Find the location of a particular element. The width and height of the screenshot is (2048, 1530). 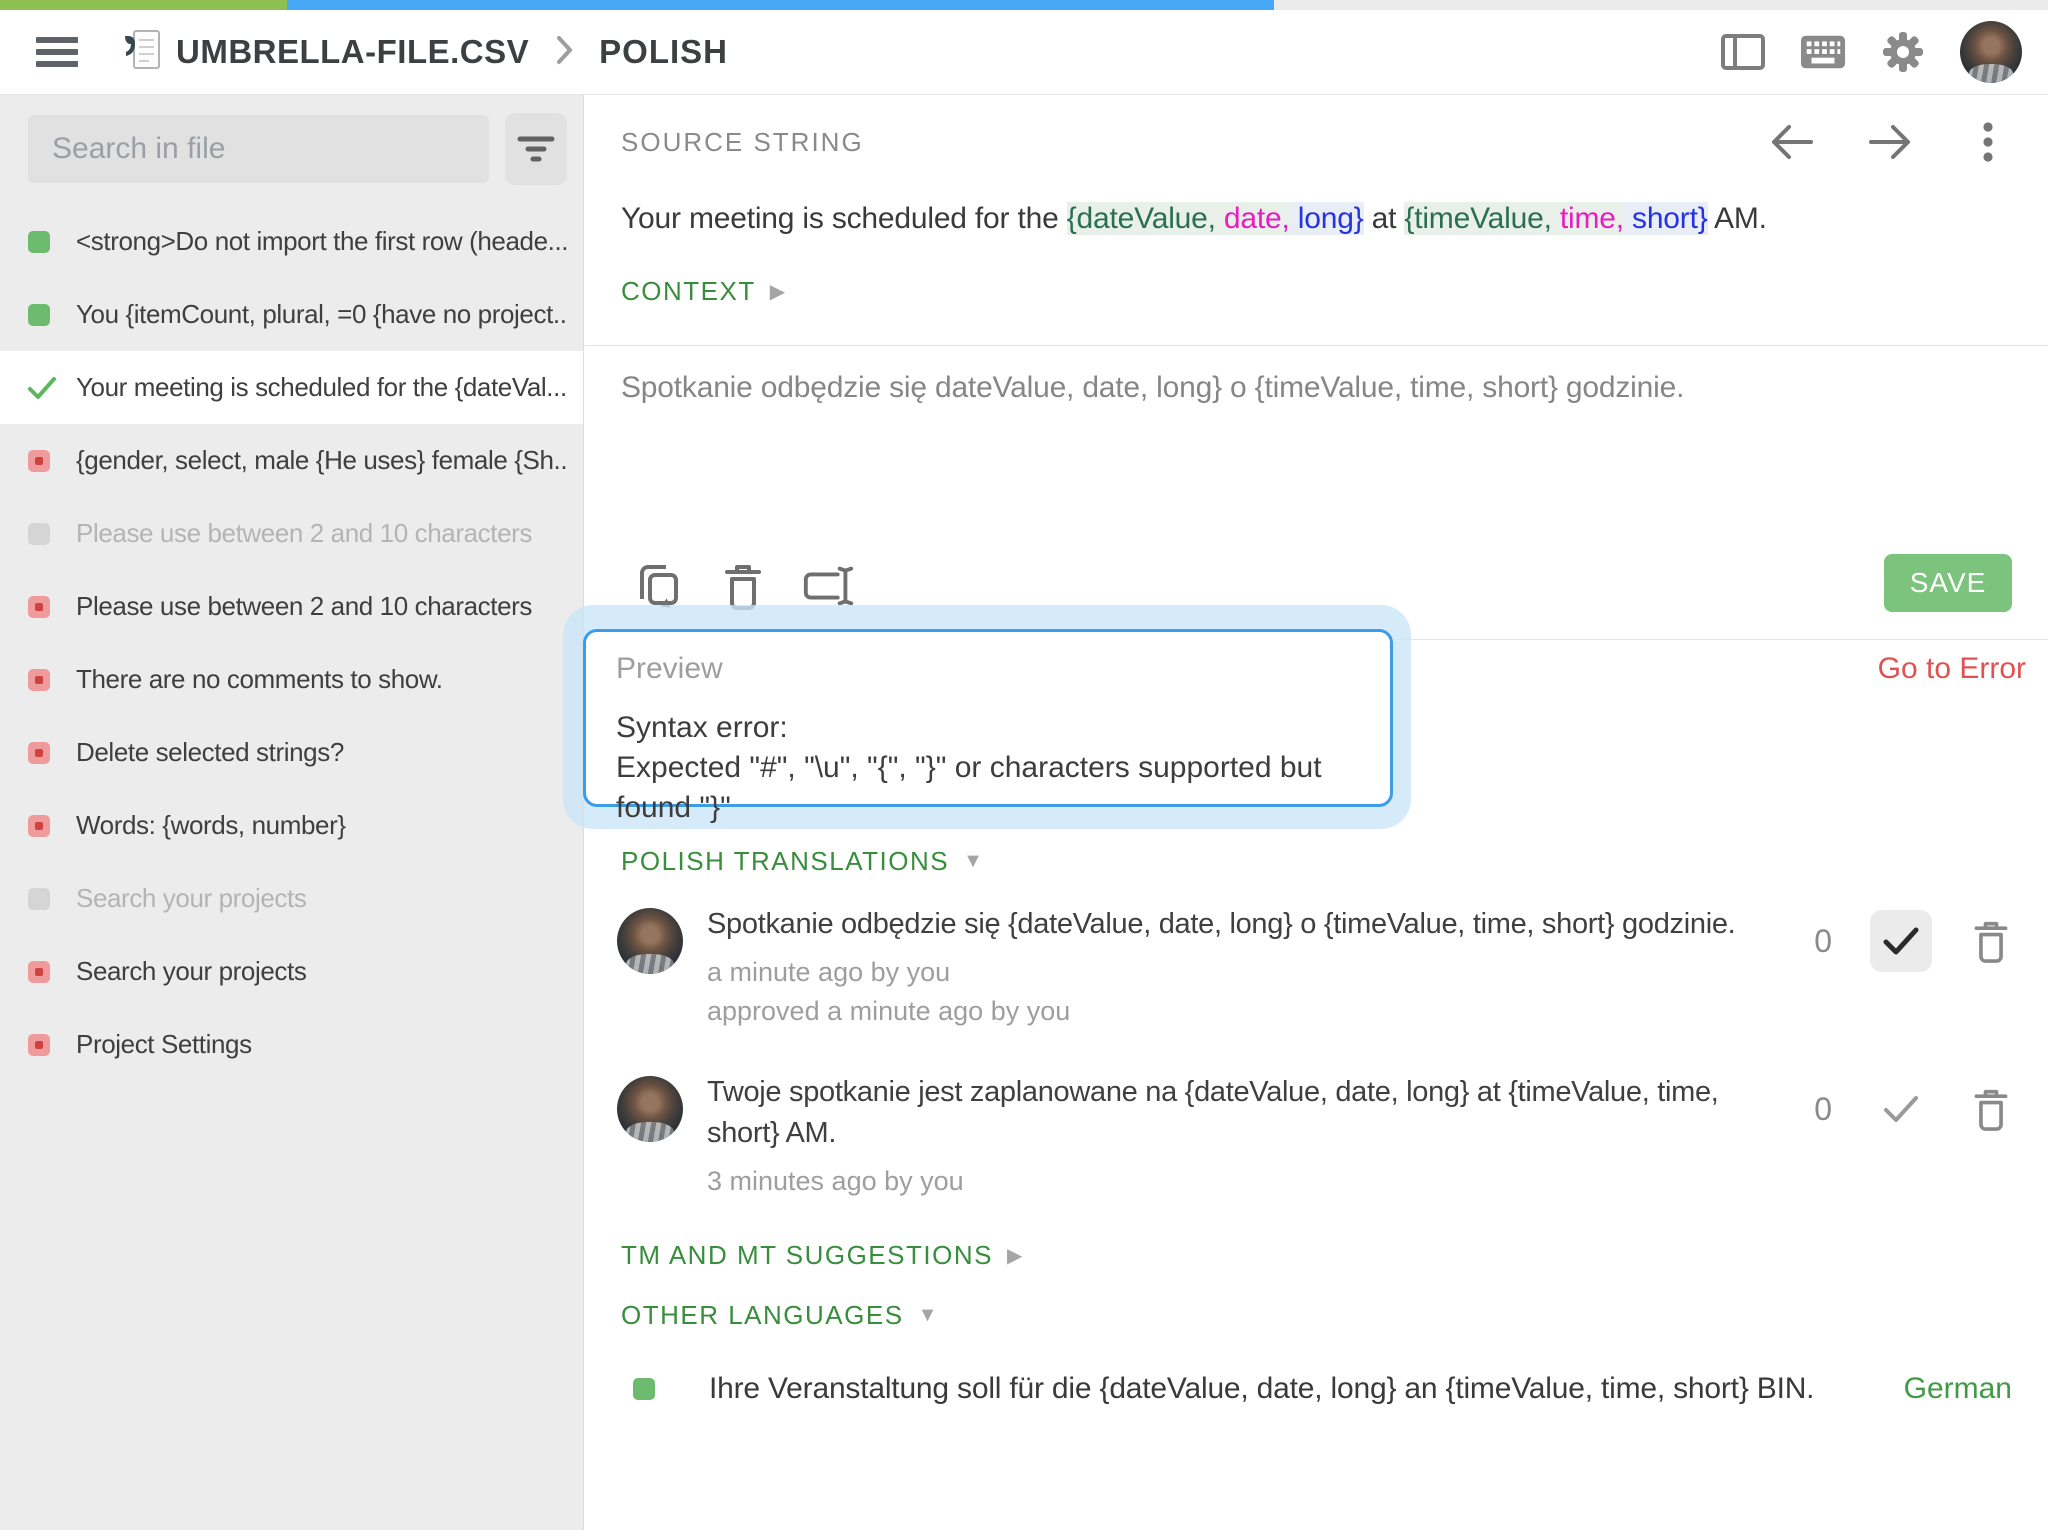

other-language-name: German is located at coordinates (1958, 1389).